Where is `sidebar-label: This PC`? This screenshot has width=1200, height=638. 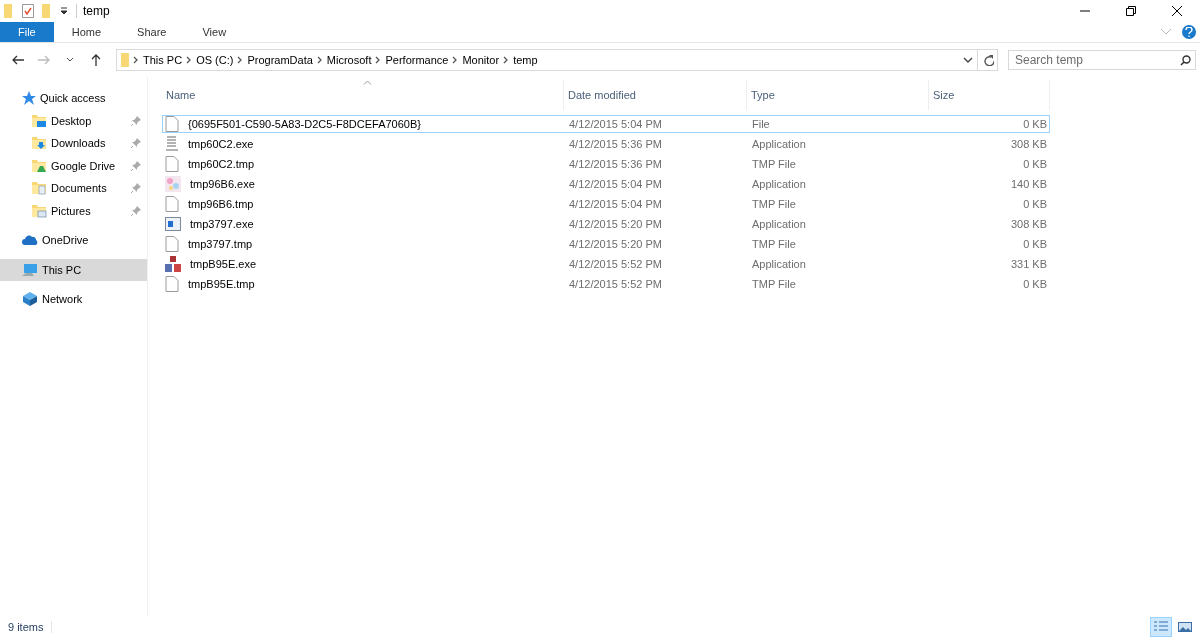 sidebar-label: This PC is located at coordinates (62, 269).